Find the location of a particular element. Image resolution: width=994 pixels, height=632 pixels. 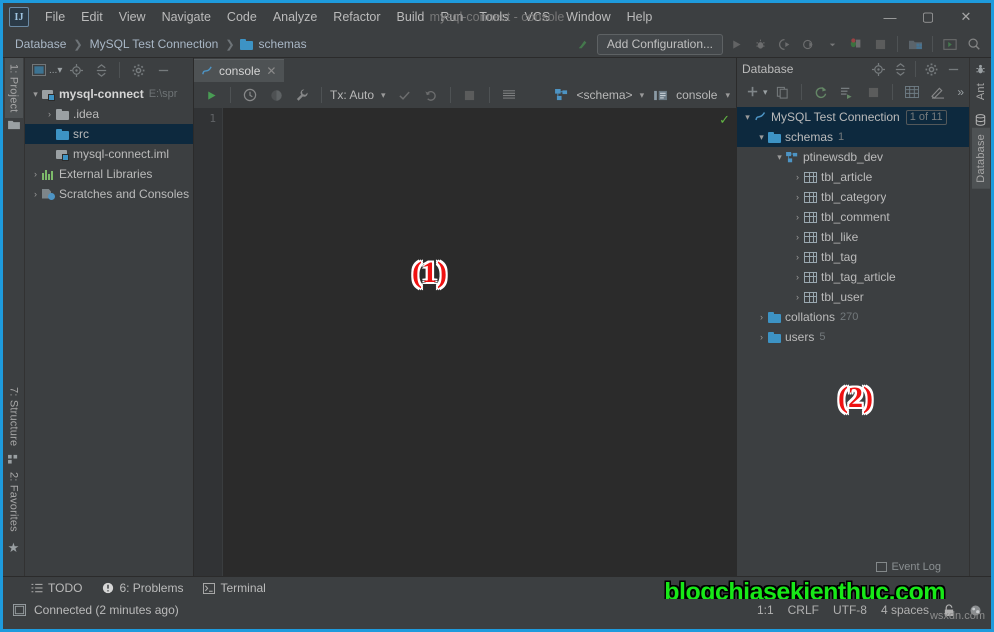

breadcrumb-database: Database is located at coordinates (40, 44).